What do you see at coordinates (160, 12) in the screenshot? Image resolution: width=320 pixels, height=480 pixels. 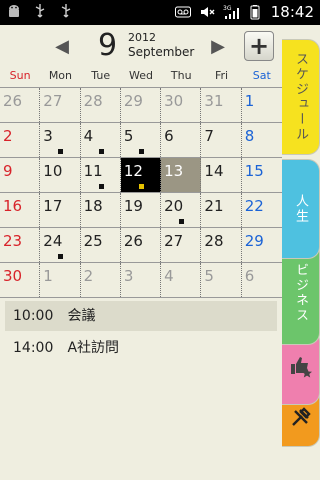 I see `status-bar: 3G 18:42` at bounding box center [160, 12].